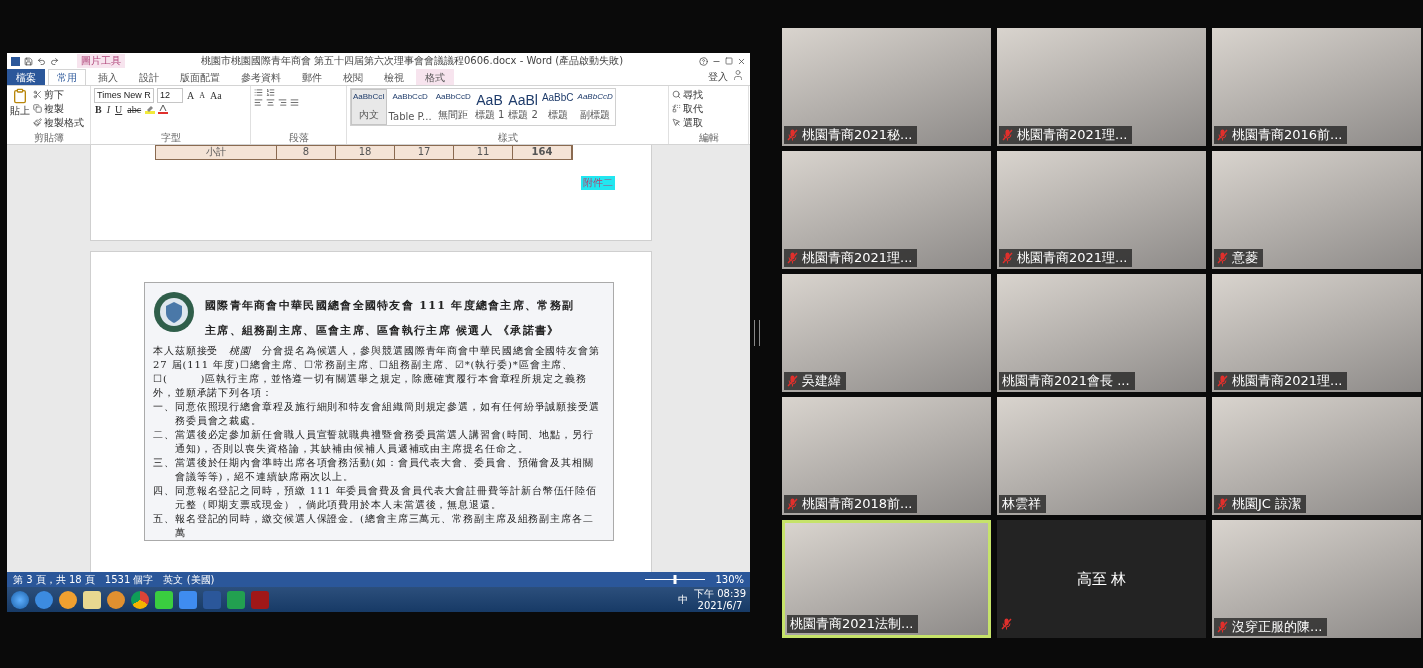  What do you see at coordinates (1021, 504) in the screenshot?
I see `participant-name: 林雲祥` at bounding box center [1021, 504].